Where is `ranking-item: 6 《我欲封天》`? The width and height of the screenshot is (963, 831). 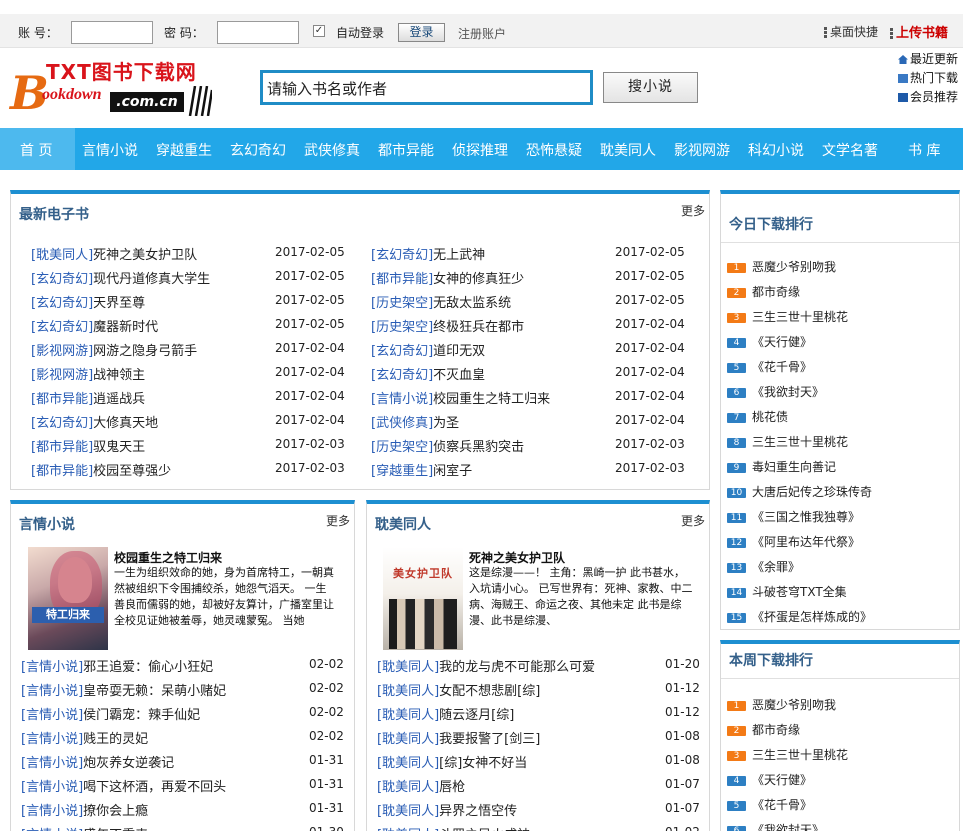
ranking-item: 6 《我欲封天》 is located at coordinates (775, 391).